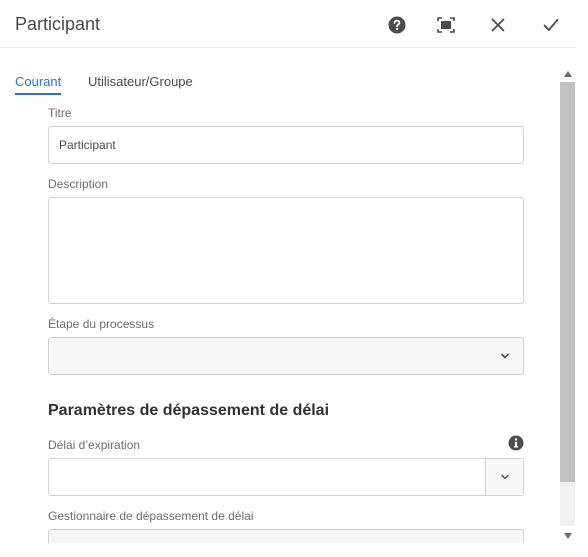 This screenshot has width=588, height=557. I want to click on tab-utilisateur-groupe: Utilisateur/Groupe, so click(140, 81).